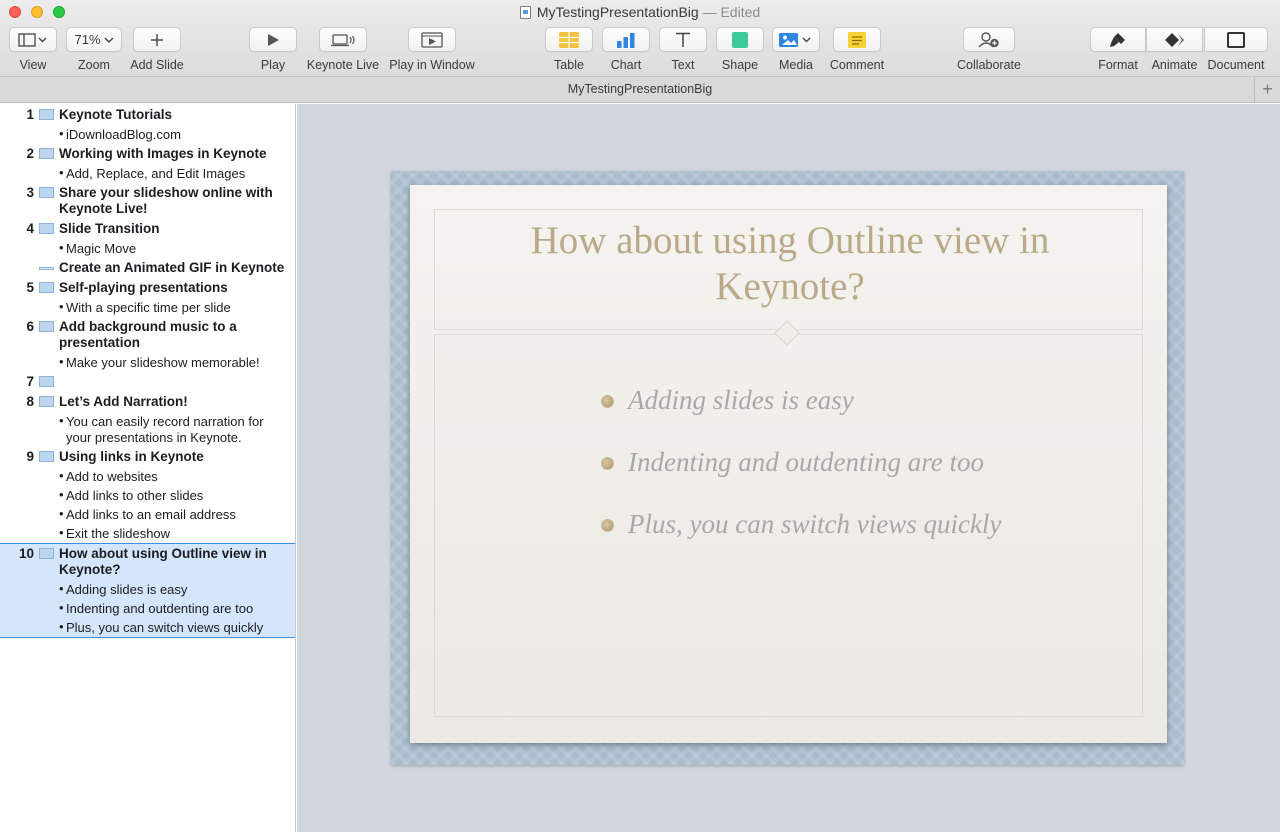 The image size is (1280, 832). What do you see at coordinates (343, 49) in the screenshot?
I see `keynote-live-button: Keynote Live` at bounding box center [343, 49].